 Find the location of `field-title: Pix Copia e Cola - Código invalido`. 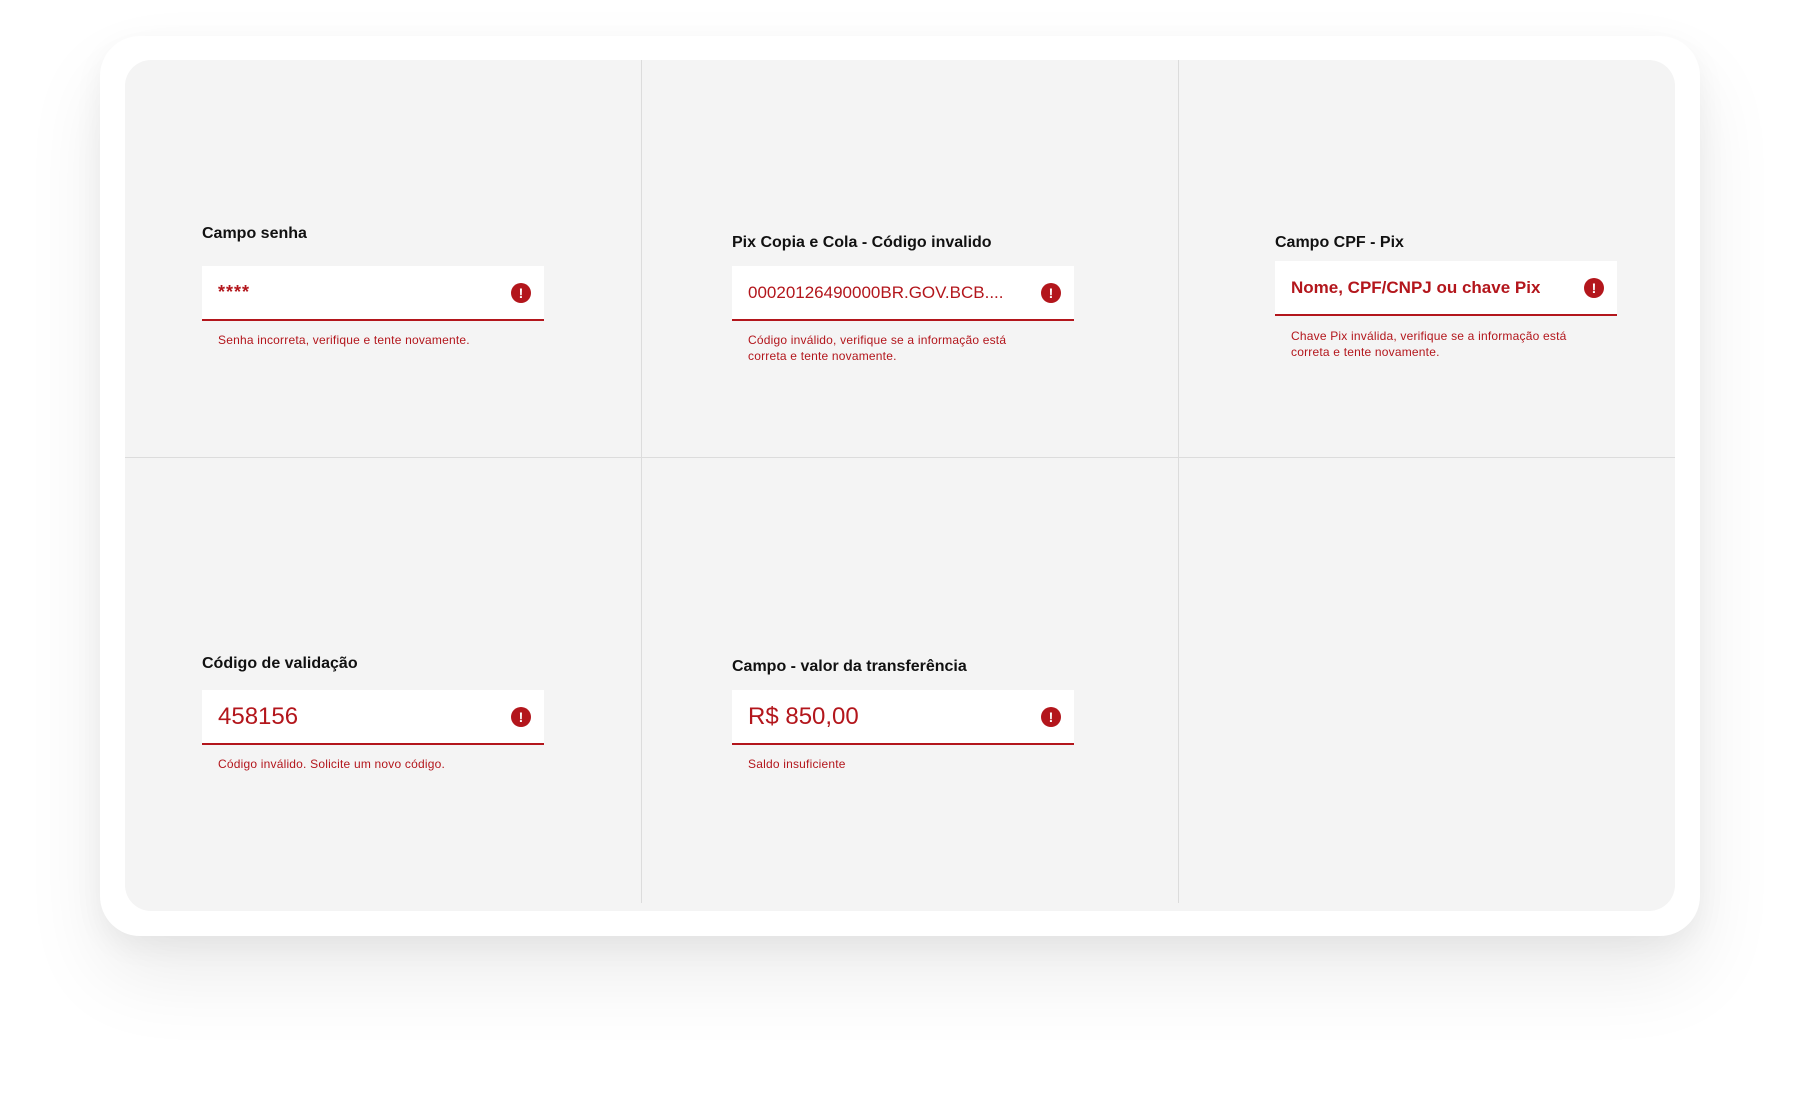

field-title: Pix Copia e Cola - Código invalido is located at coordinates (862, 242).